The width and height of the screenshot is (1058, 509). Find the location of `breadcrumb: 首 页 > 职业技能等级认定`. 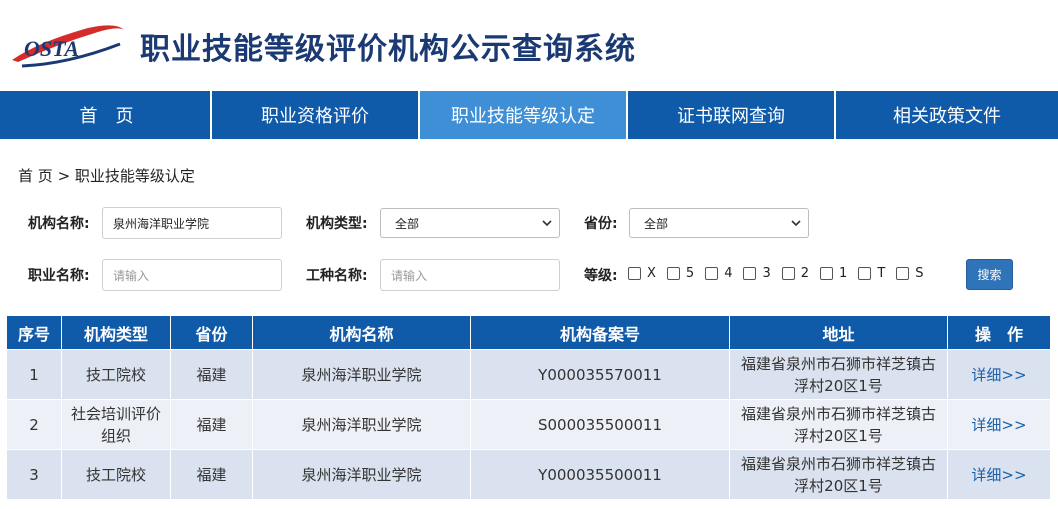

breadcrumb: 首 页 > 职业技能等级认定 is located at coordinates (106, 175).